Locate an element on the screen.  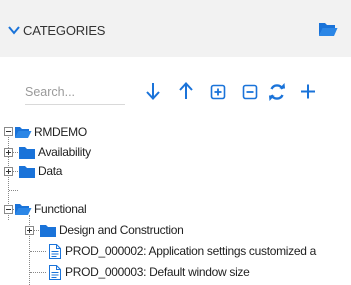
header-title: CATEGORIES is located at coordinates (64, 30).